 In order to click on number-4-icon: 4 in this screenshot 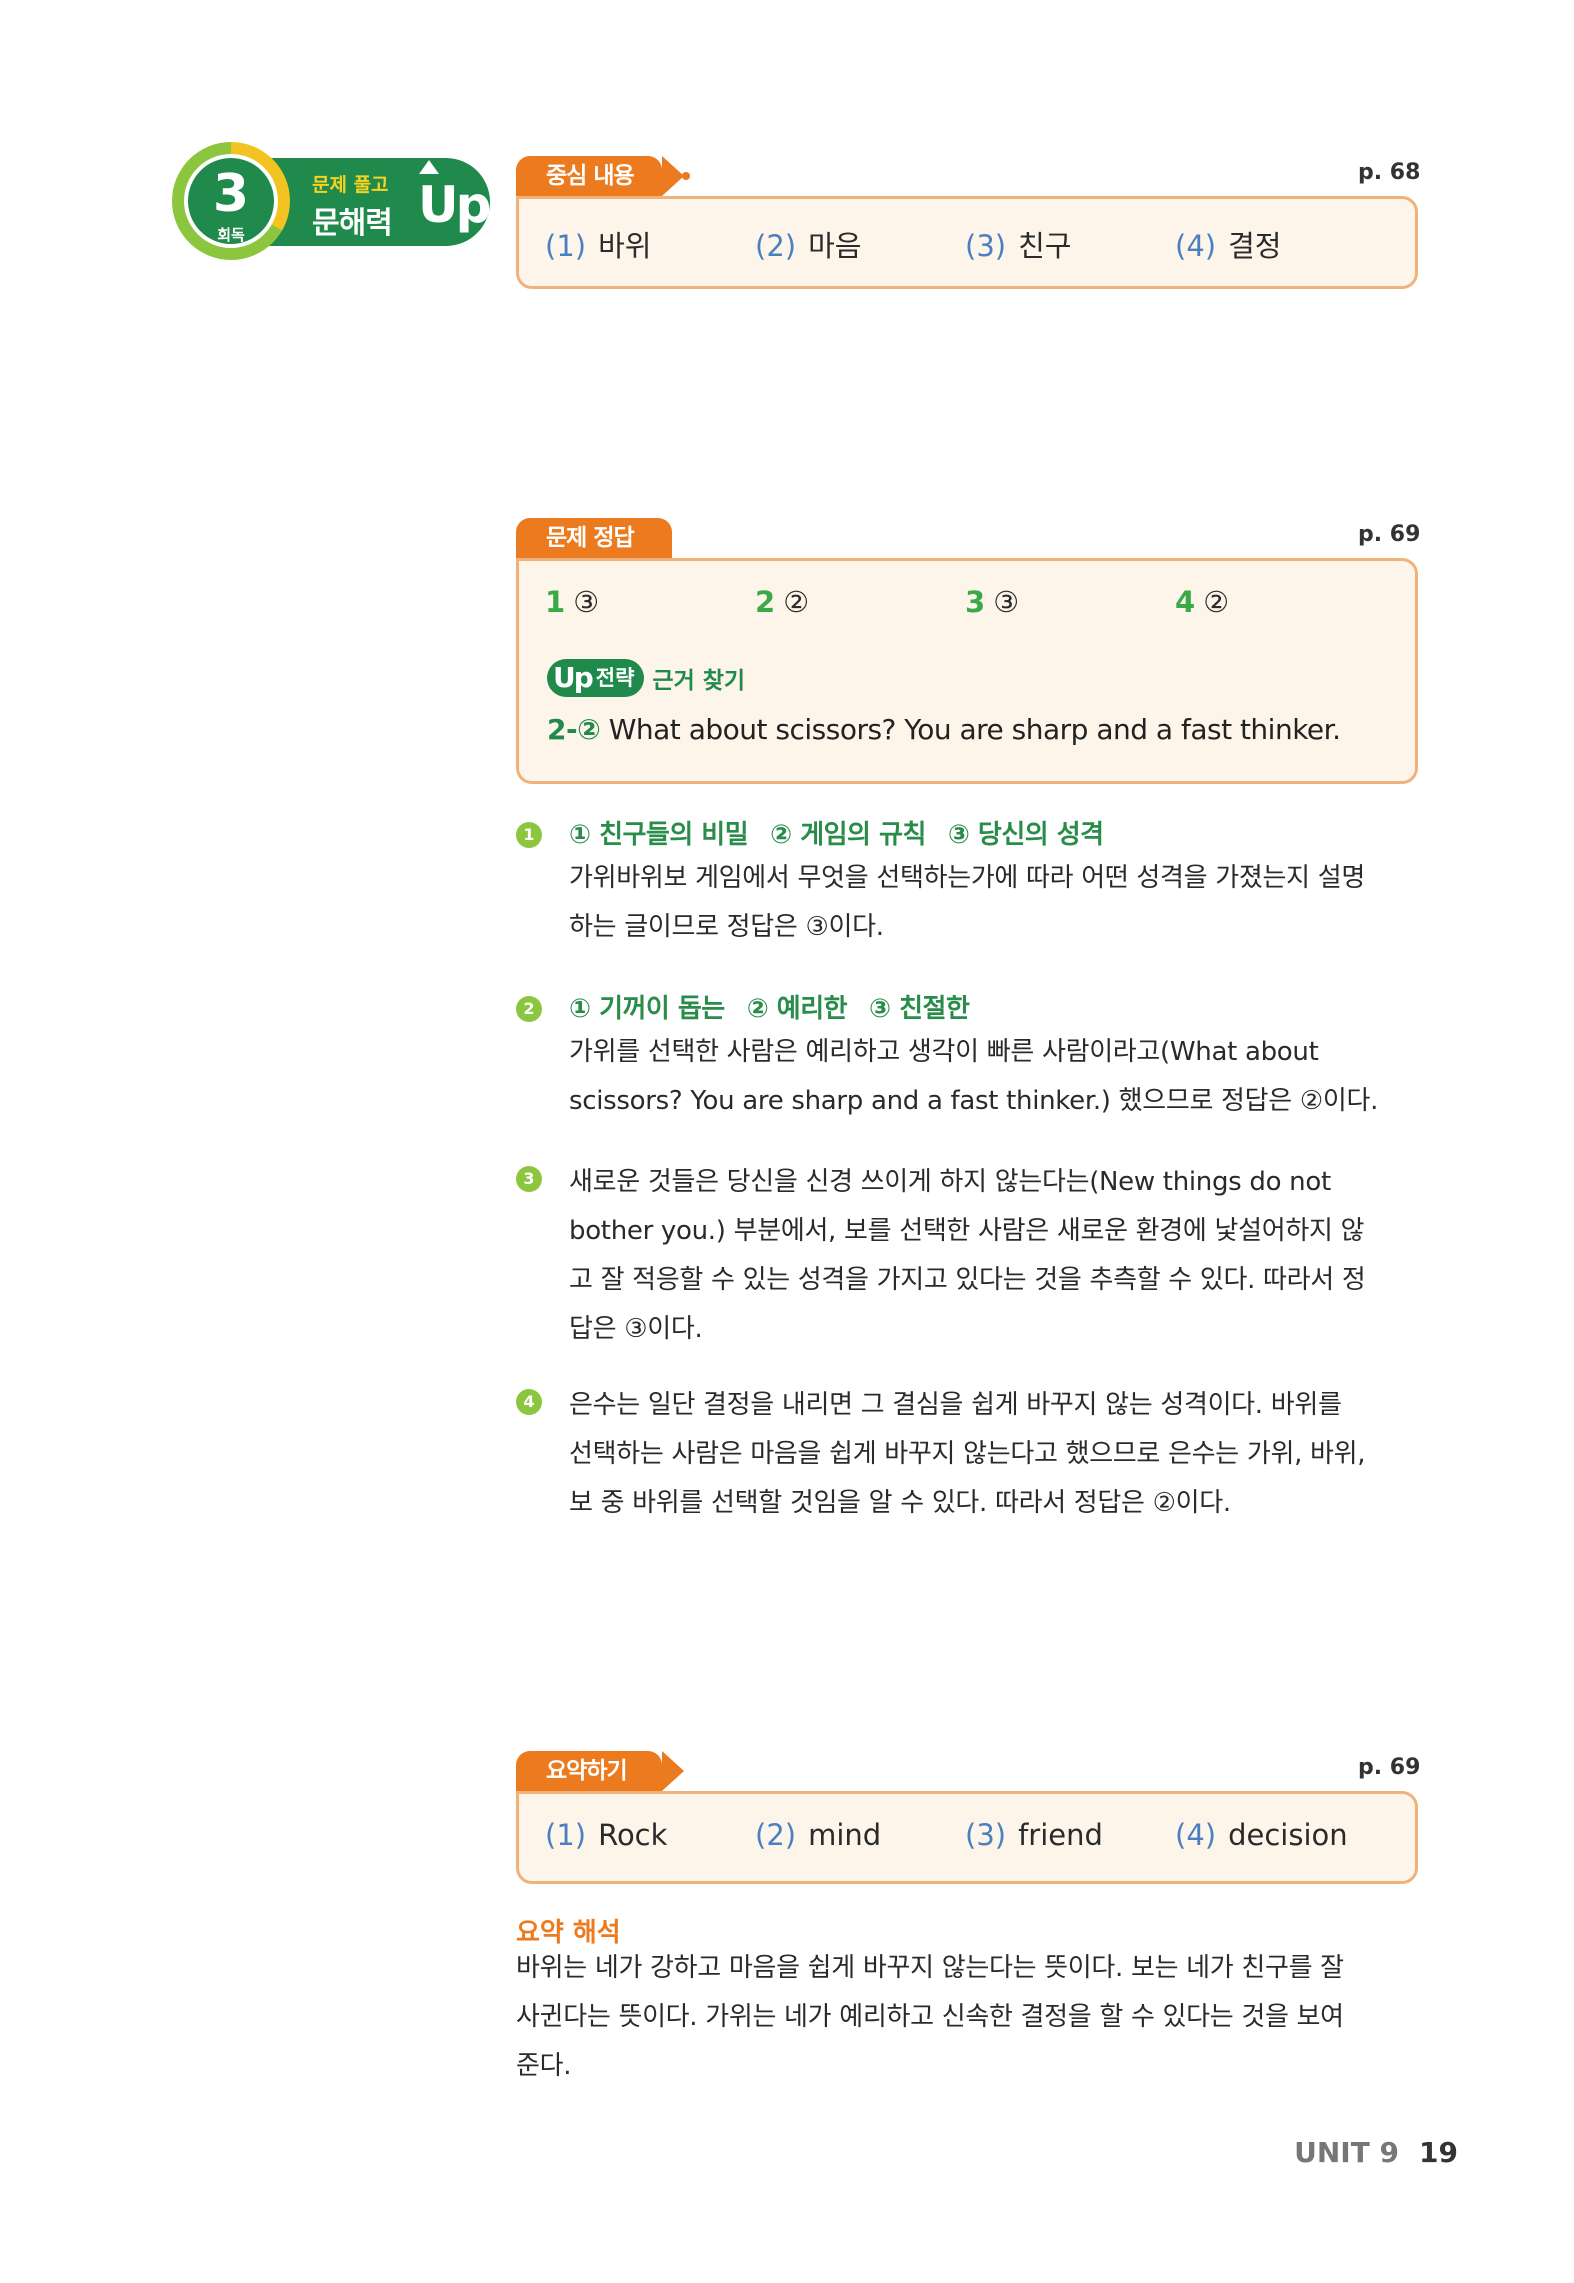, I will do `click(529, 1402)`.